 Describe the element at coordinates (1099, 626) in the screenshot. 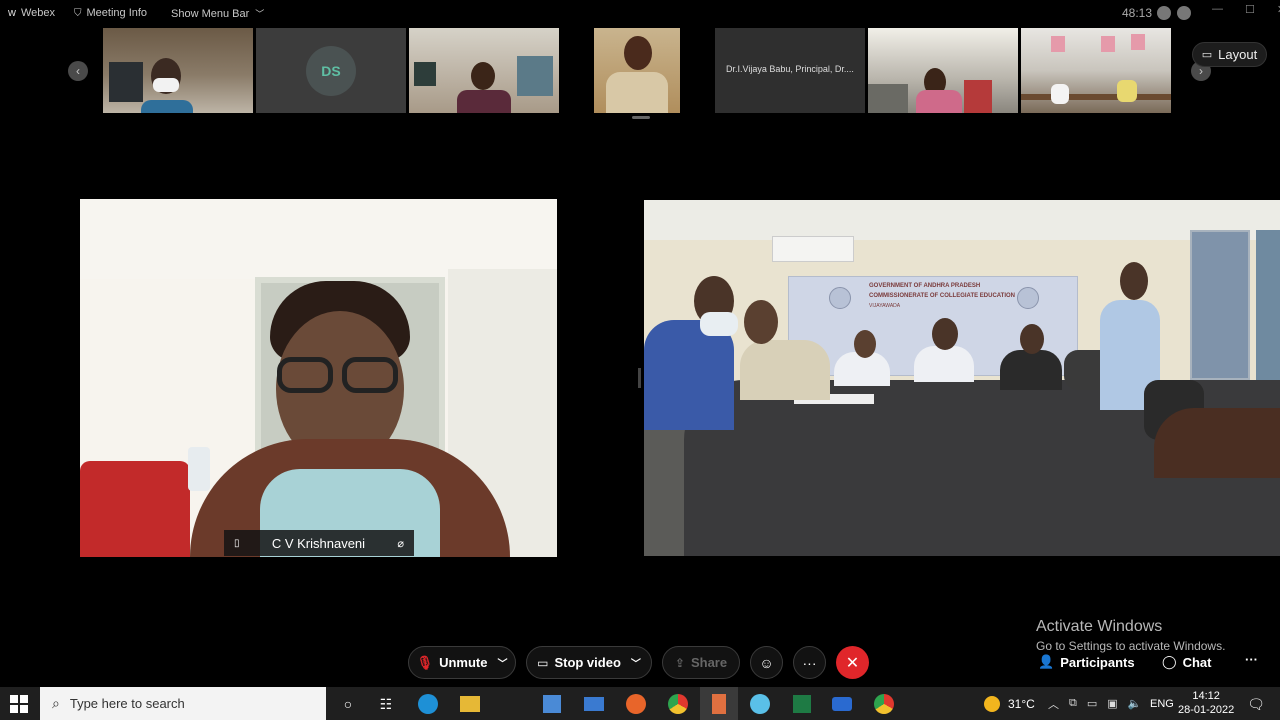

I see `watermark-title: Activate Windows` at that location.